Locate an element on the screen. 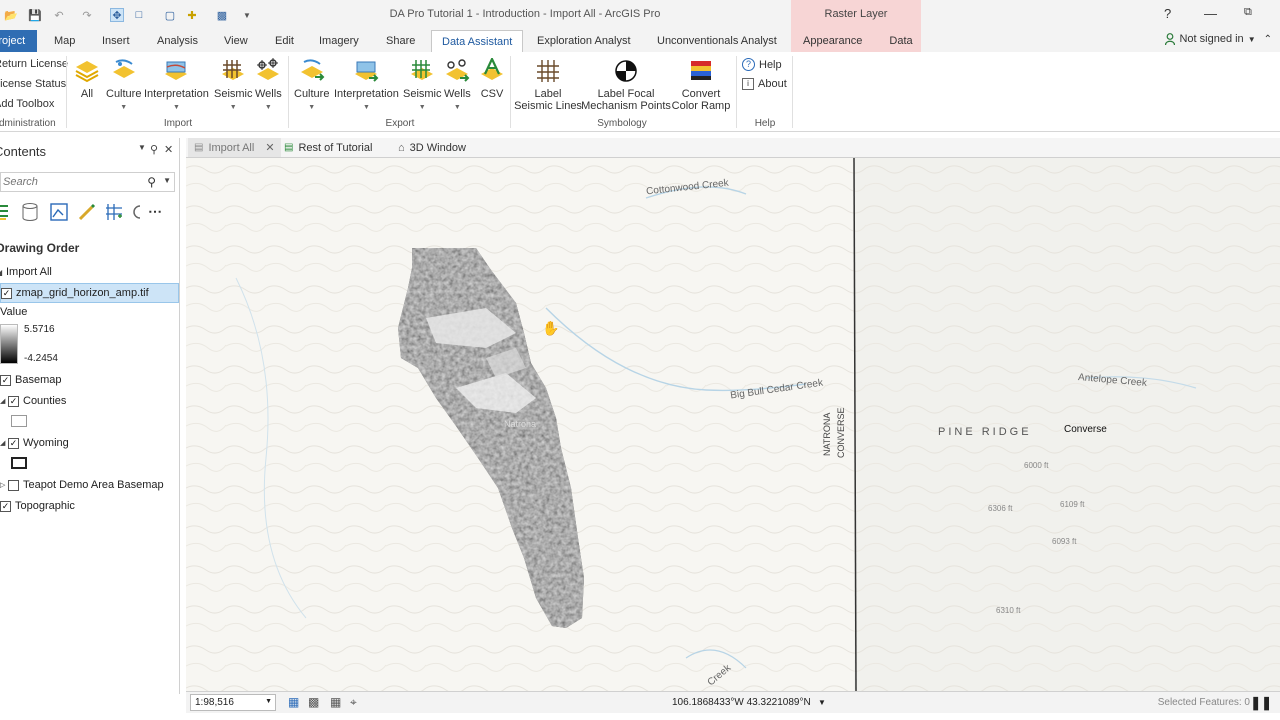 The width and height of the screenshot is (1280, 720). full-extent-icon: ▩ is located at coordinates (313, 702).